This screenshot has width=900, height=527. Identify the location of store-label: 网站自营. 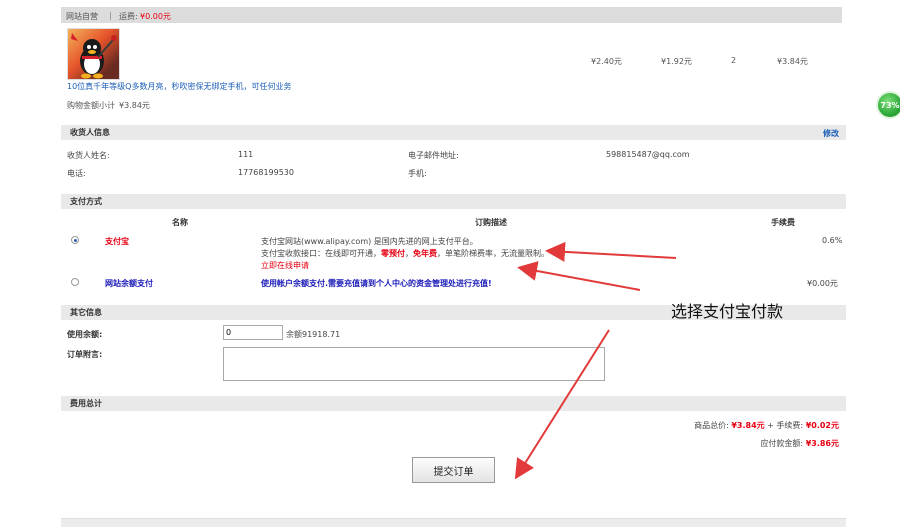
(82, 16).